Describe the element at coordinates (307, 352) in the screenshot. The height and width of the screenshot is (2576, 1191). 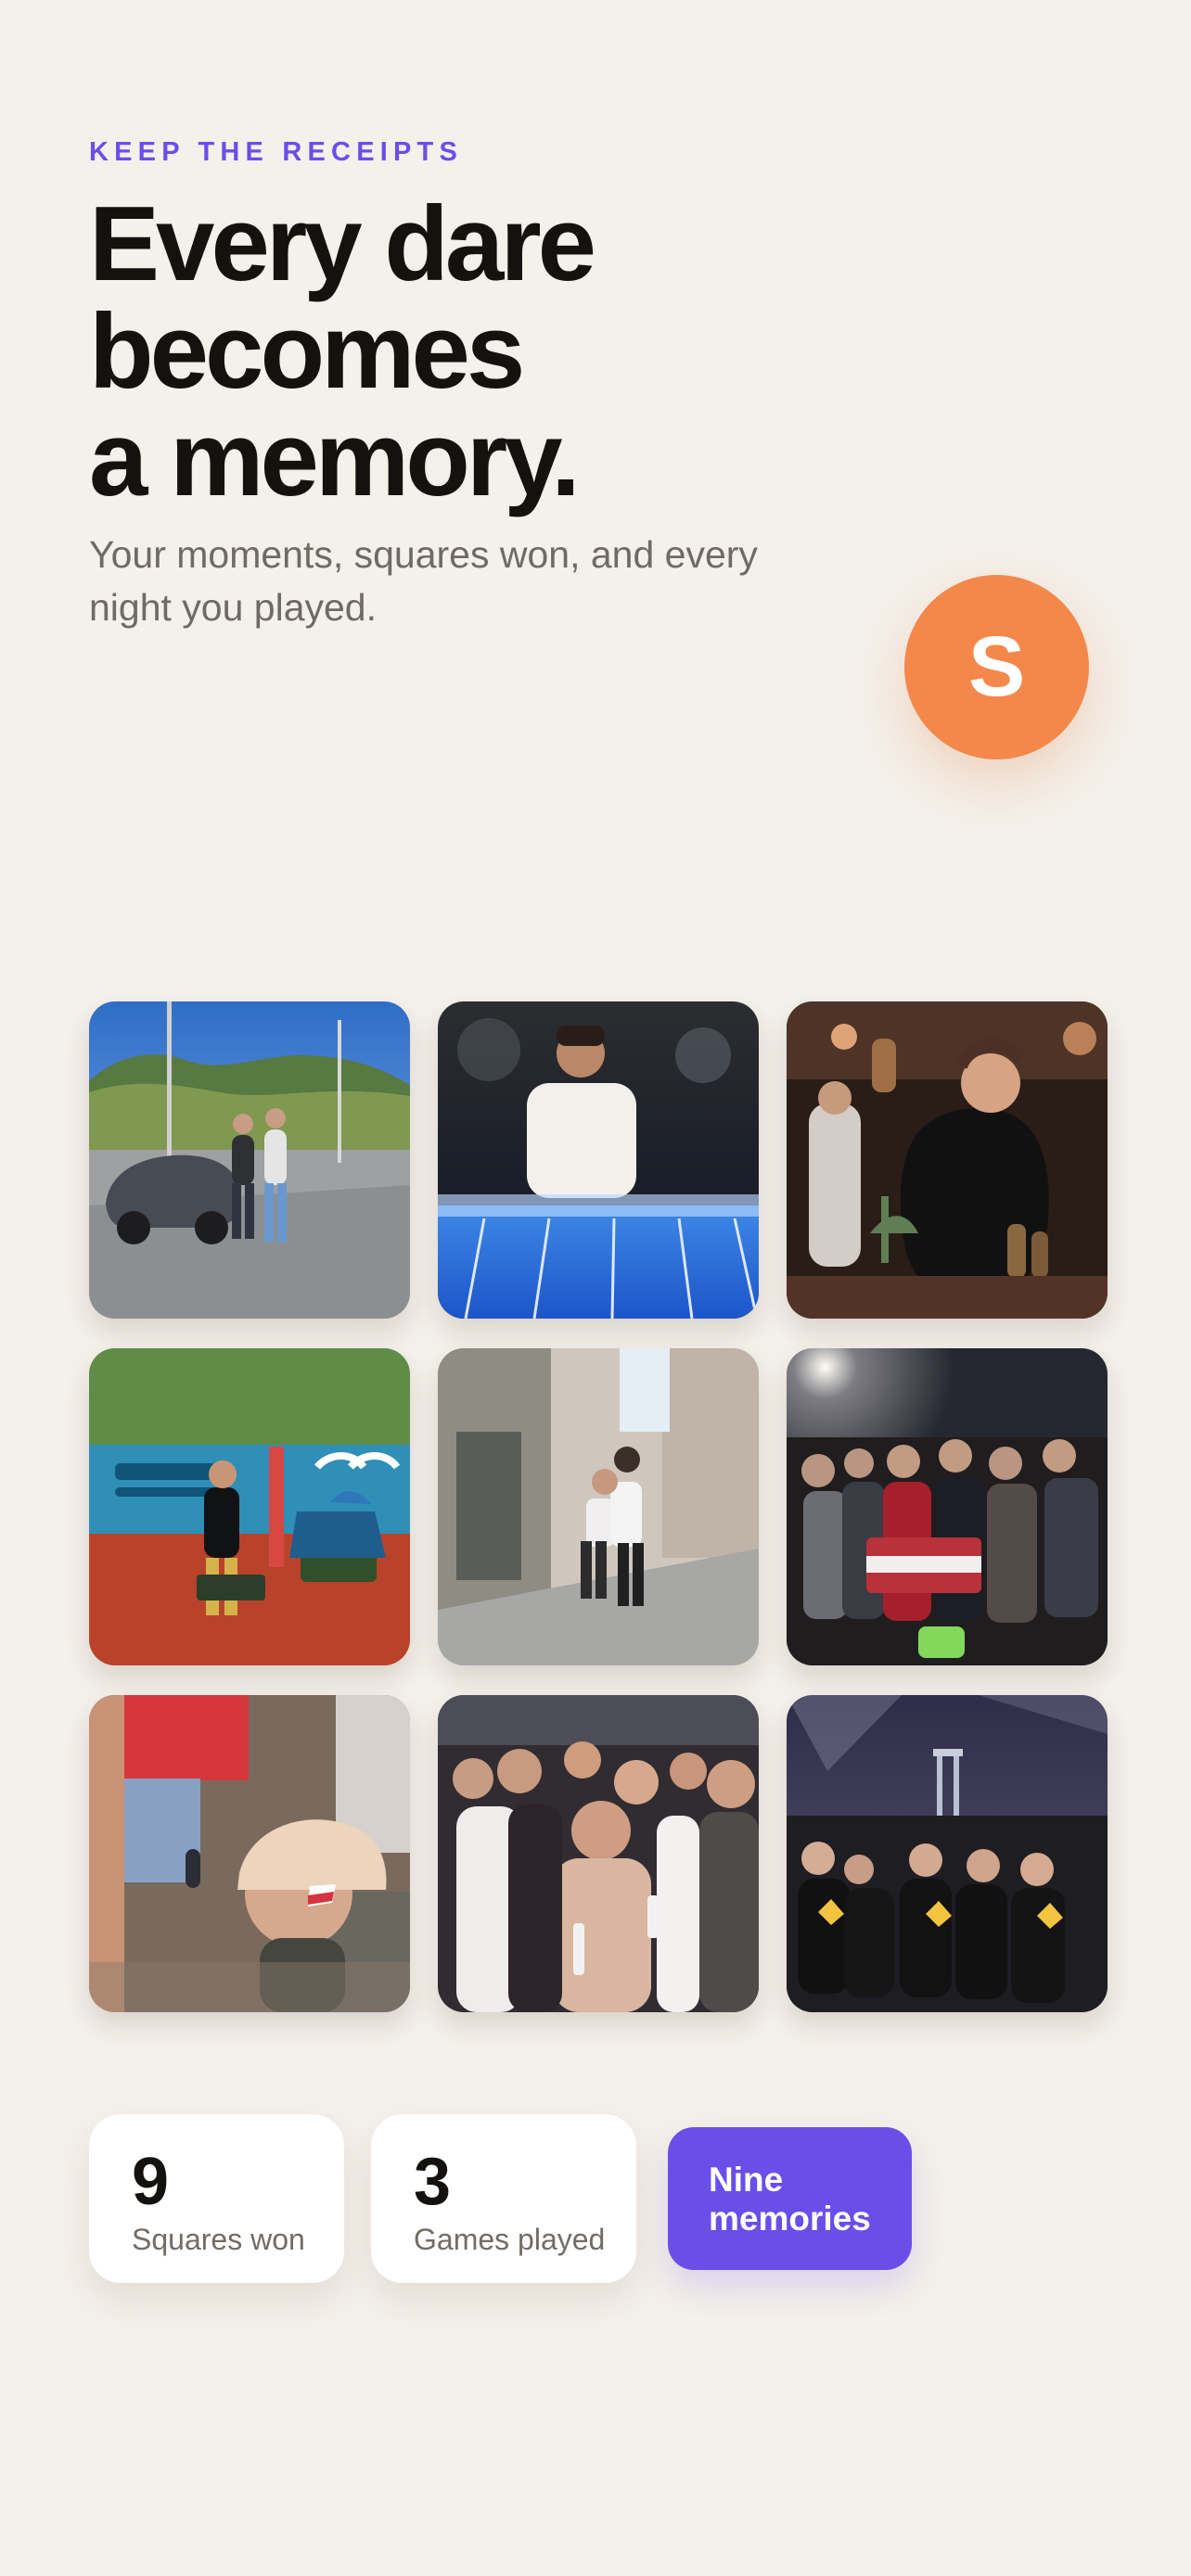
I see `headline-line-2: becomes` at that location.